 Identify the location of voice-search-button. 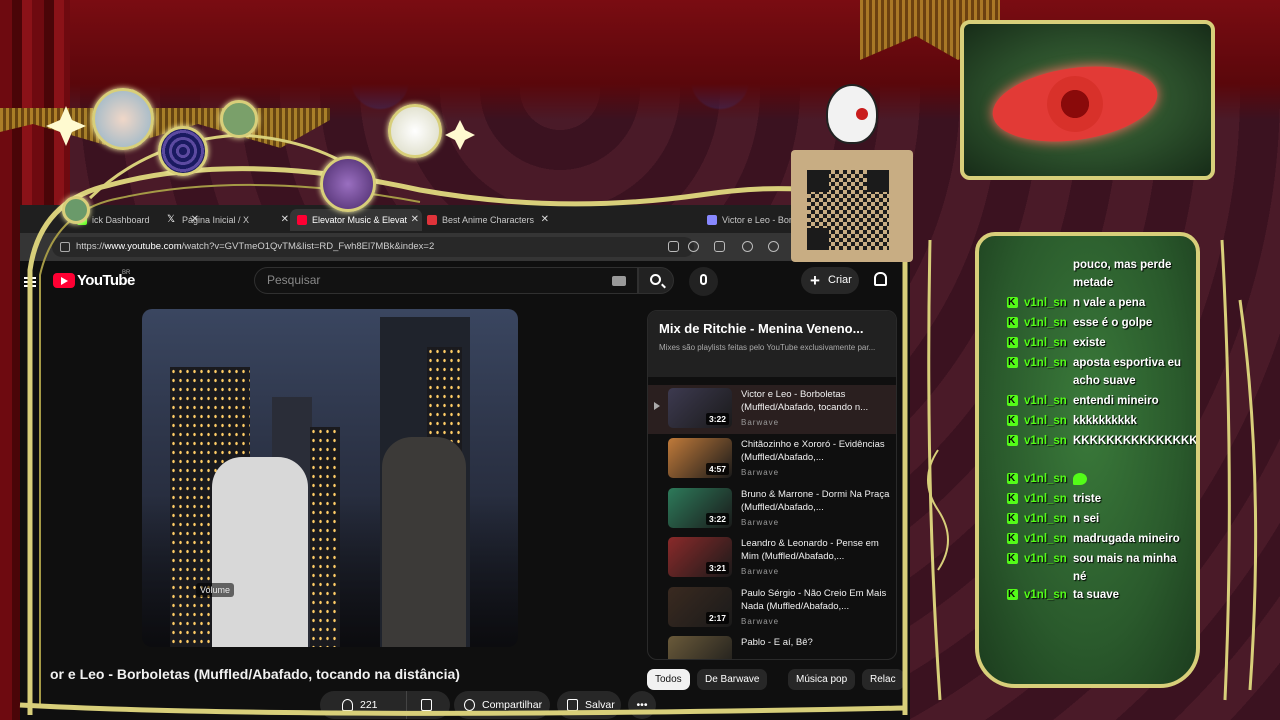
(703, 281).